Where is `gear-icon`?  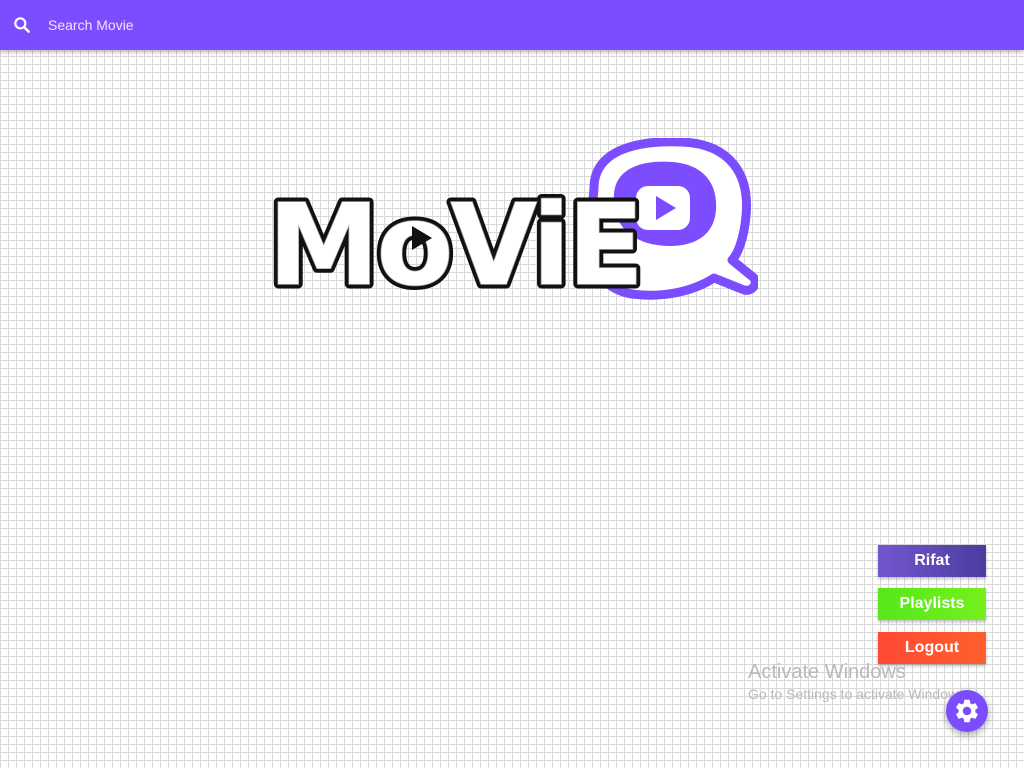
gear-icon is located at coordinates (967, 711).